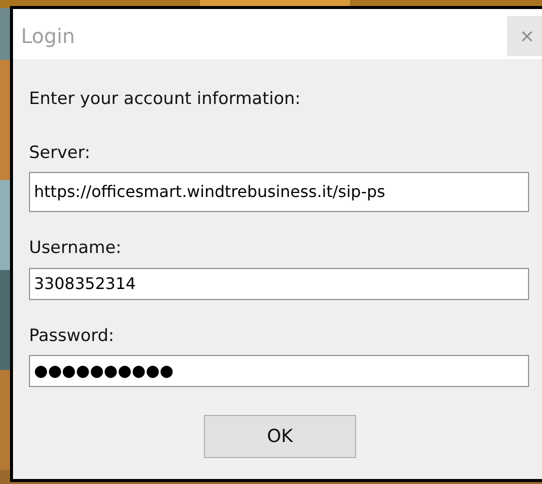 The image size is (542, 484). Describe the element at coordinates (279, 284) in the screenshot. I see `input-field: 3308352314` at that location.